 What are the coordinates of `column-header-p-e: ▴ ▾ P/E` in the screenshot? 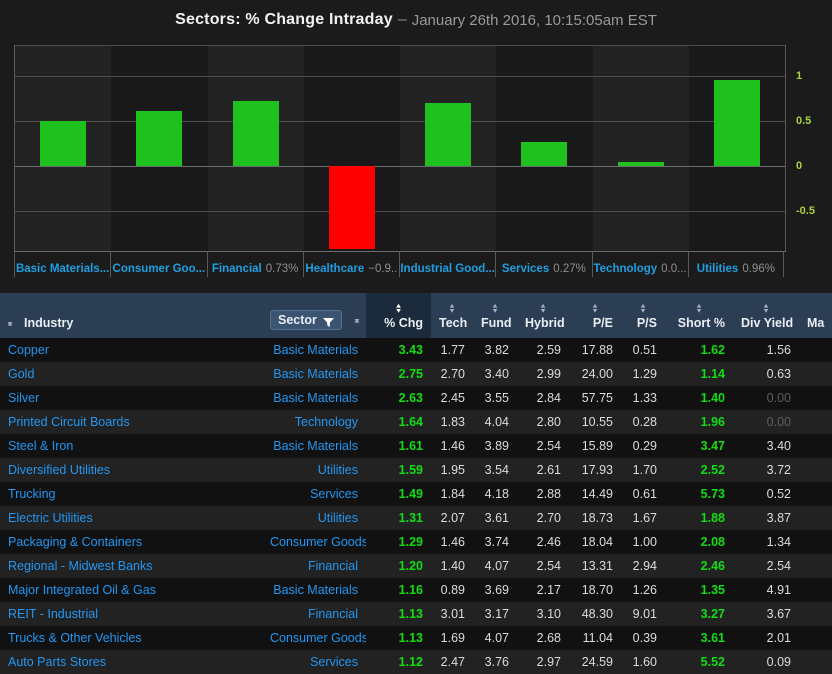 It's located at (595, 315).